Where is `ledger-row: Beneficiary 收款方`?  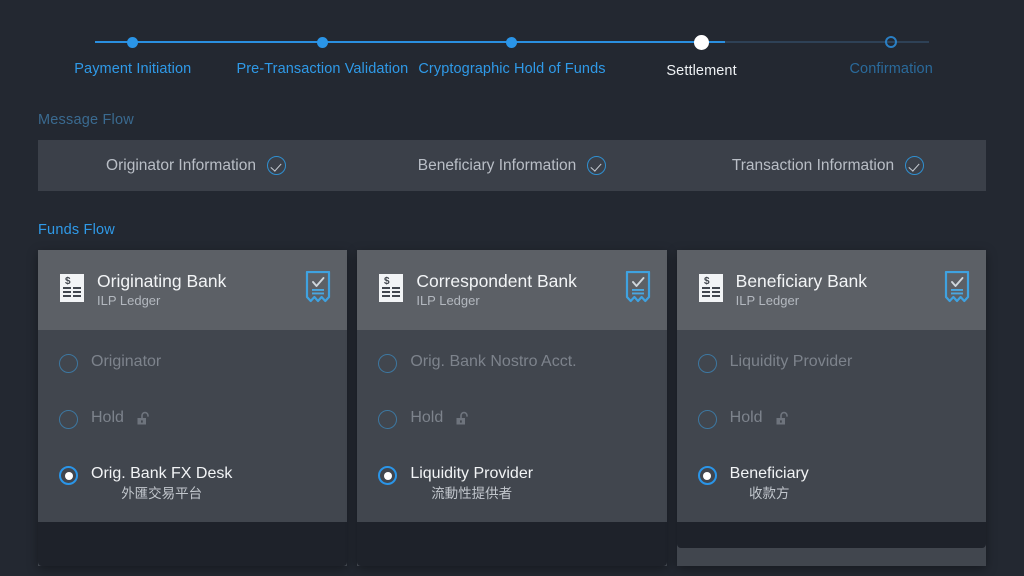 ledger-row: Beneficiary 收款方 is located at coordinates (831, 483).